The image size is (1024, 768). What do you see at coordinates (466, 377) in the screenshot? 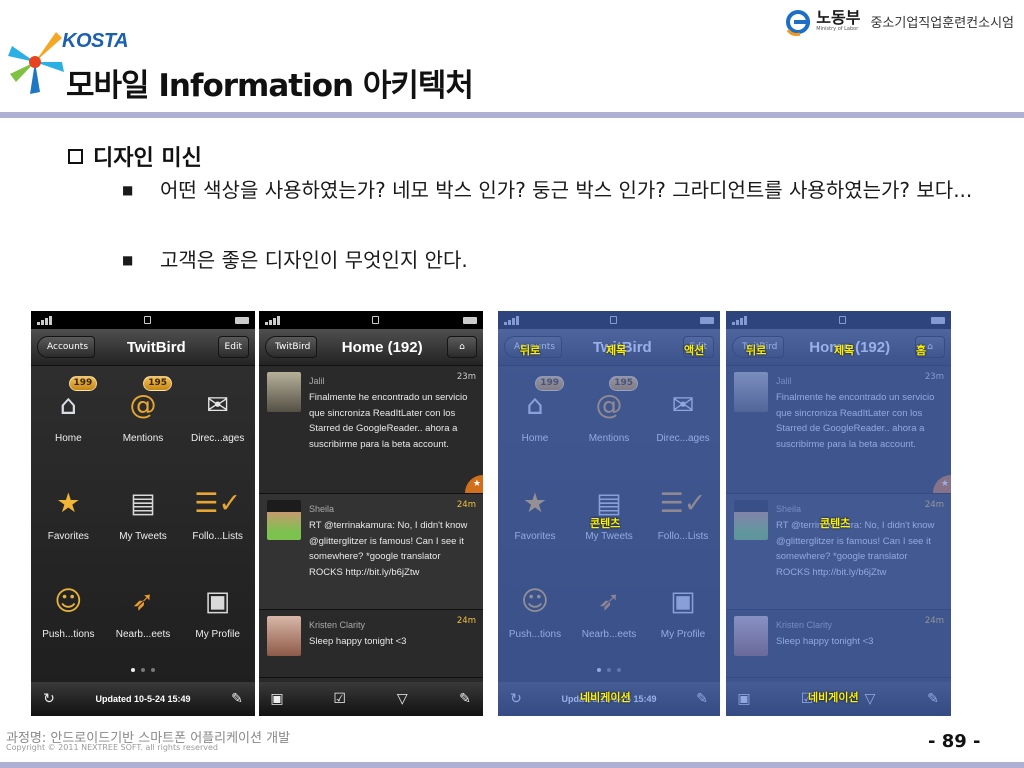
I see `tweet-time: 23m` at bounding box center [466, 377].